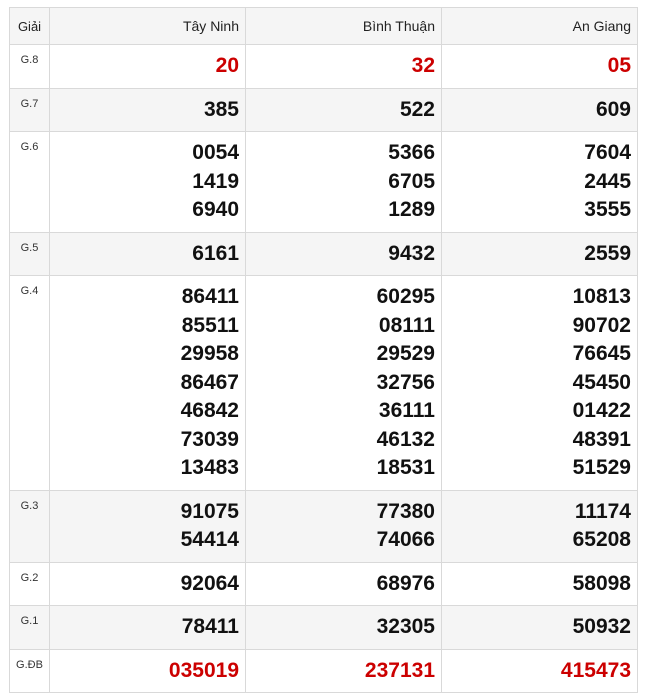  I want to click on province-header-tay-ninh: Tây Ninh, so click(147, 26).